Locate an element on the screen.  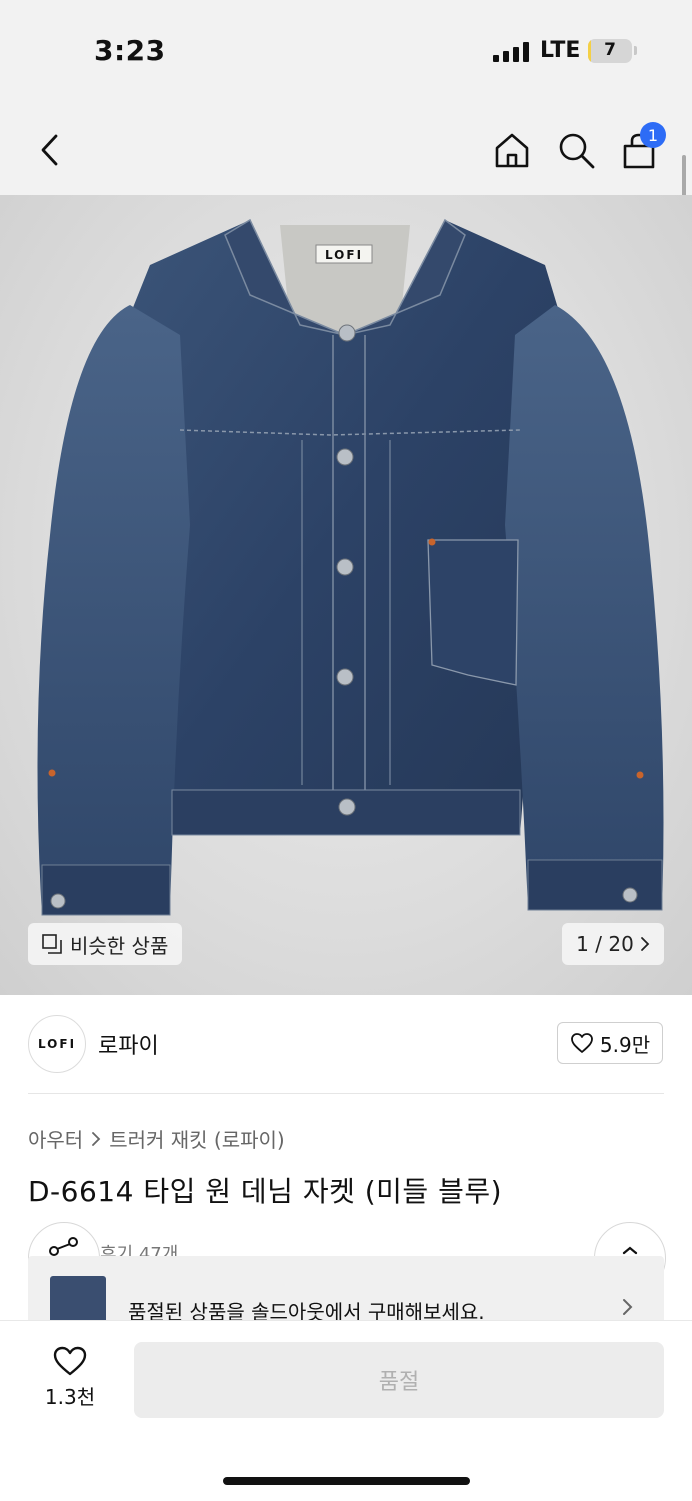
status-time: 3:23 is located at coordinates (130, 50).